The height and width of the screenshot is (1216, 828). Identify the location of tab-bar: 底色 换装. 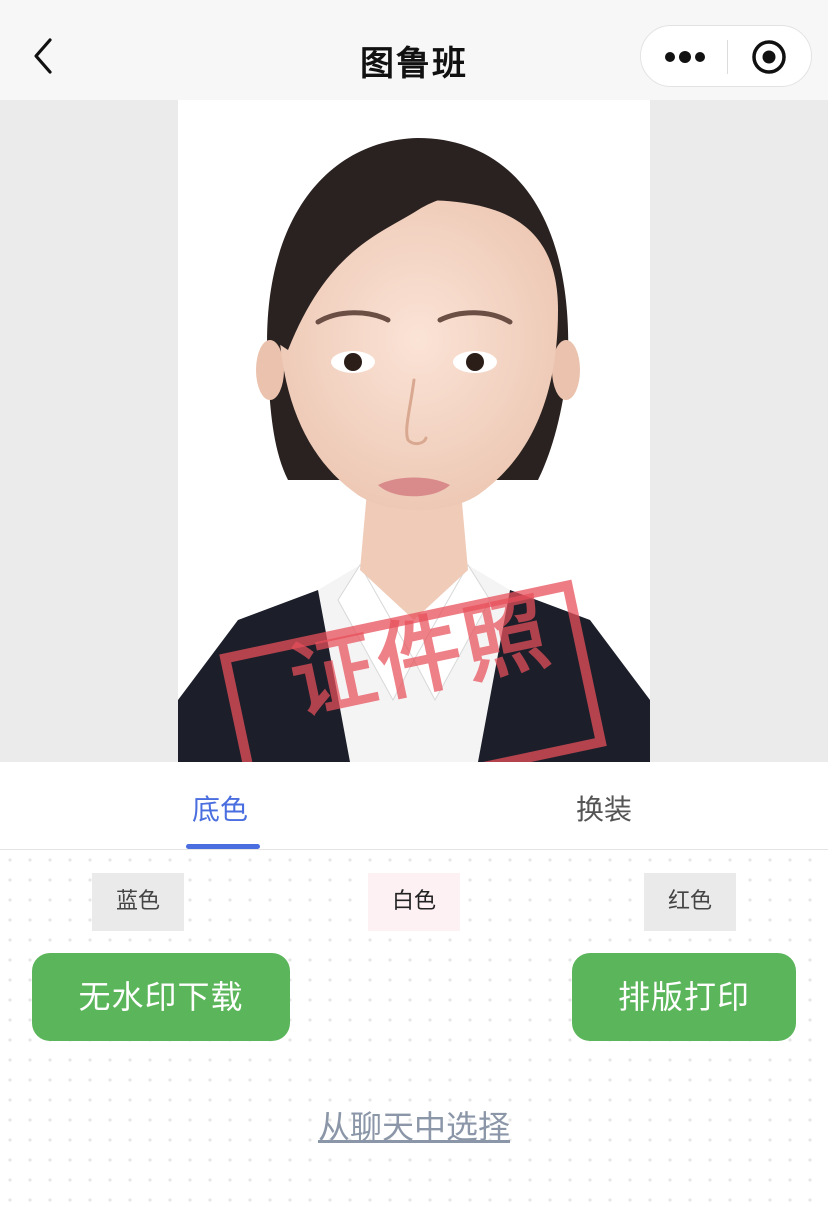
(414, 806).